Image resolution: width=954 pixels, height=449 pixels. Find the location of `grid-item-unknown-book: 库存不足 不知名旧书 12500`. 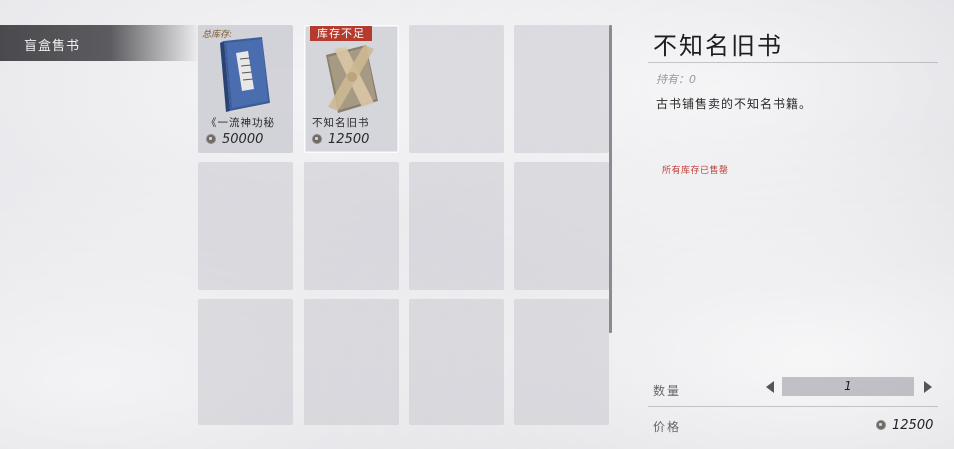

grid-item-unknown-book: 库存不足 不知名旧书 12500 is located at coordinates (351, 89).